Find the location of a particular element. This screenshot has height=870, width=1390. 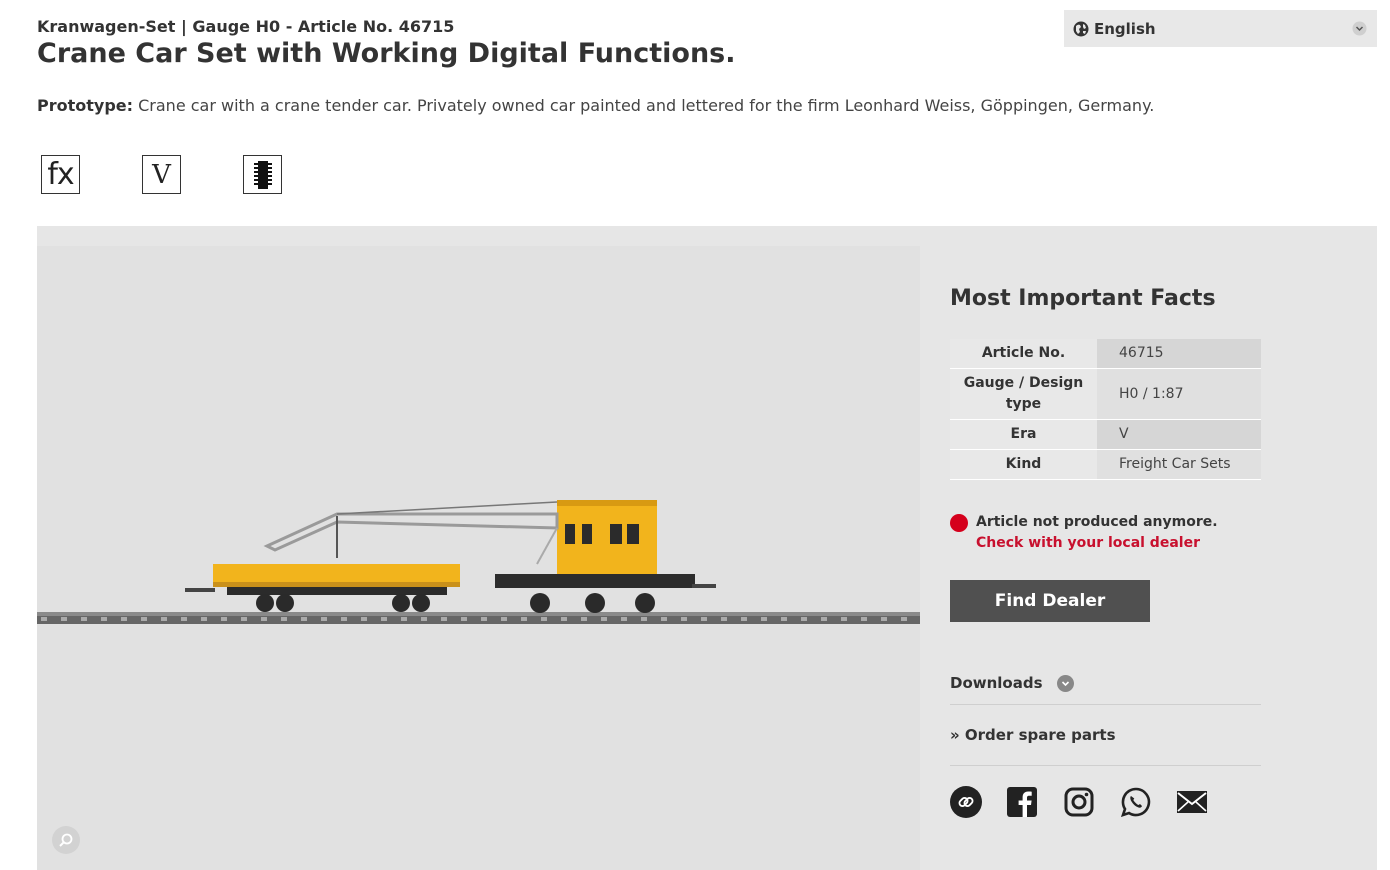

magnifier-icon is located at coordinates (66, 840).